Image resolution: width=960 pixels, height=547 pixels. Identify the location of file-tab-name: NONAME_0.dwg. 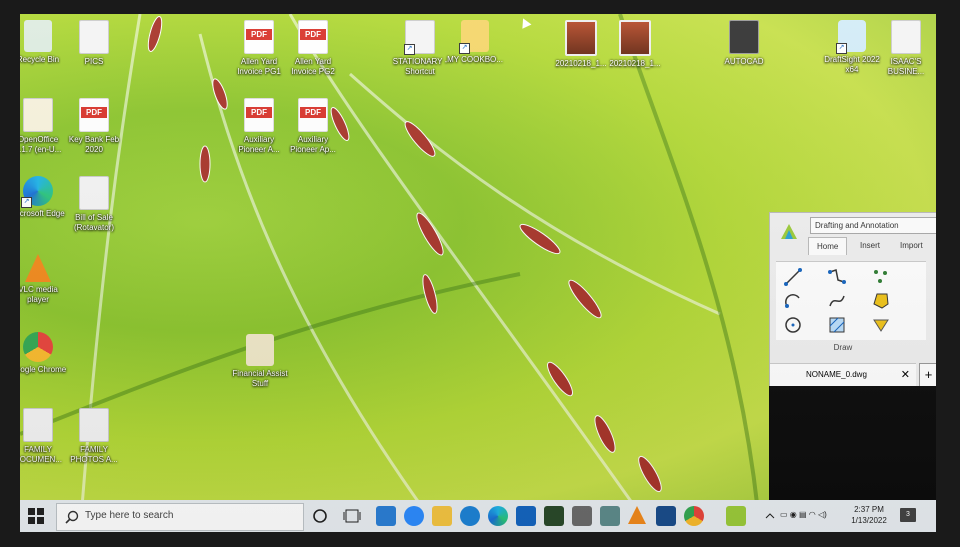
(836, 374).